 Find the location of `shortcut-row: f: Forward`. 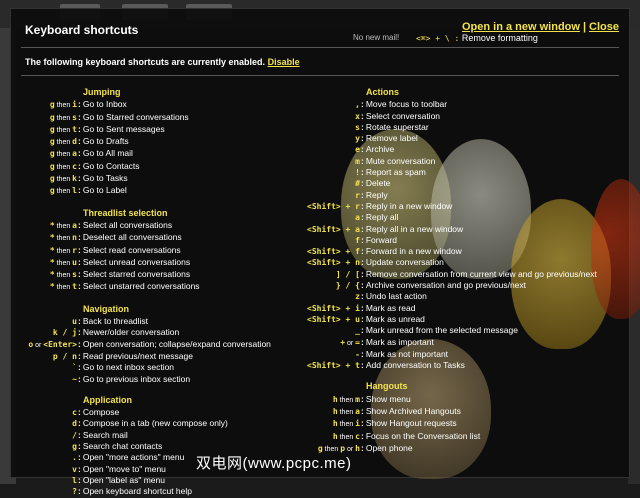

shortcut-row: f: Forward is located at coordinates (456, 240).